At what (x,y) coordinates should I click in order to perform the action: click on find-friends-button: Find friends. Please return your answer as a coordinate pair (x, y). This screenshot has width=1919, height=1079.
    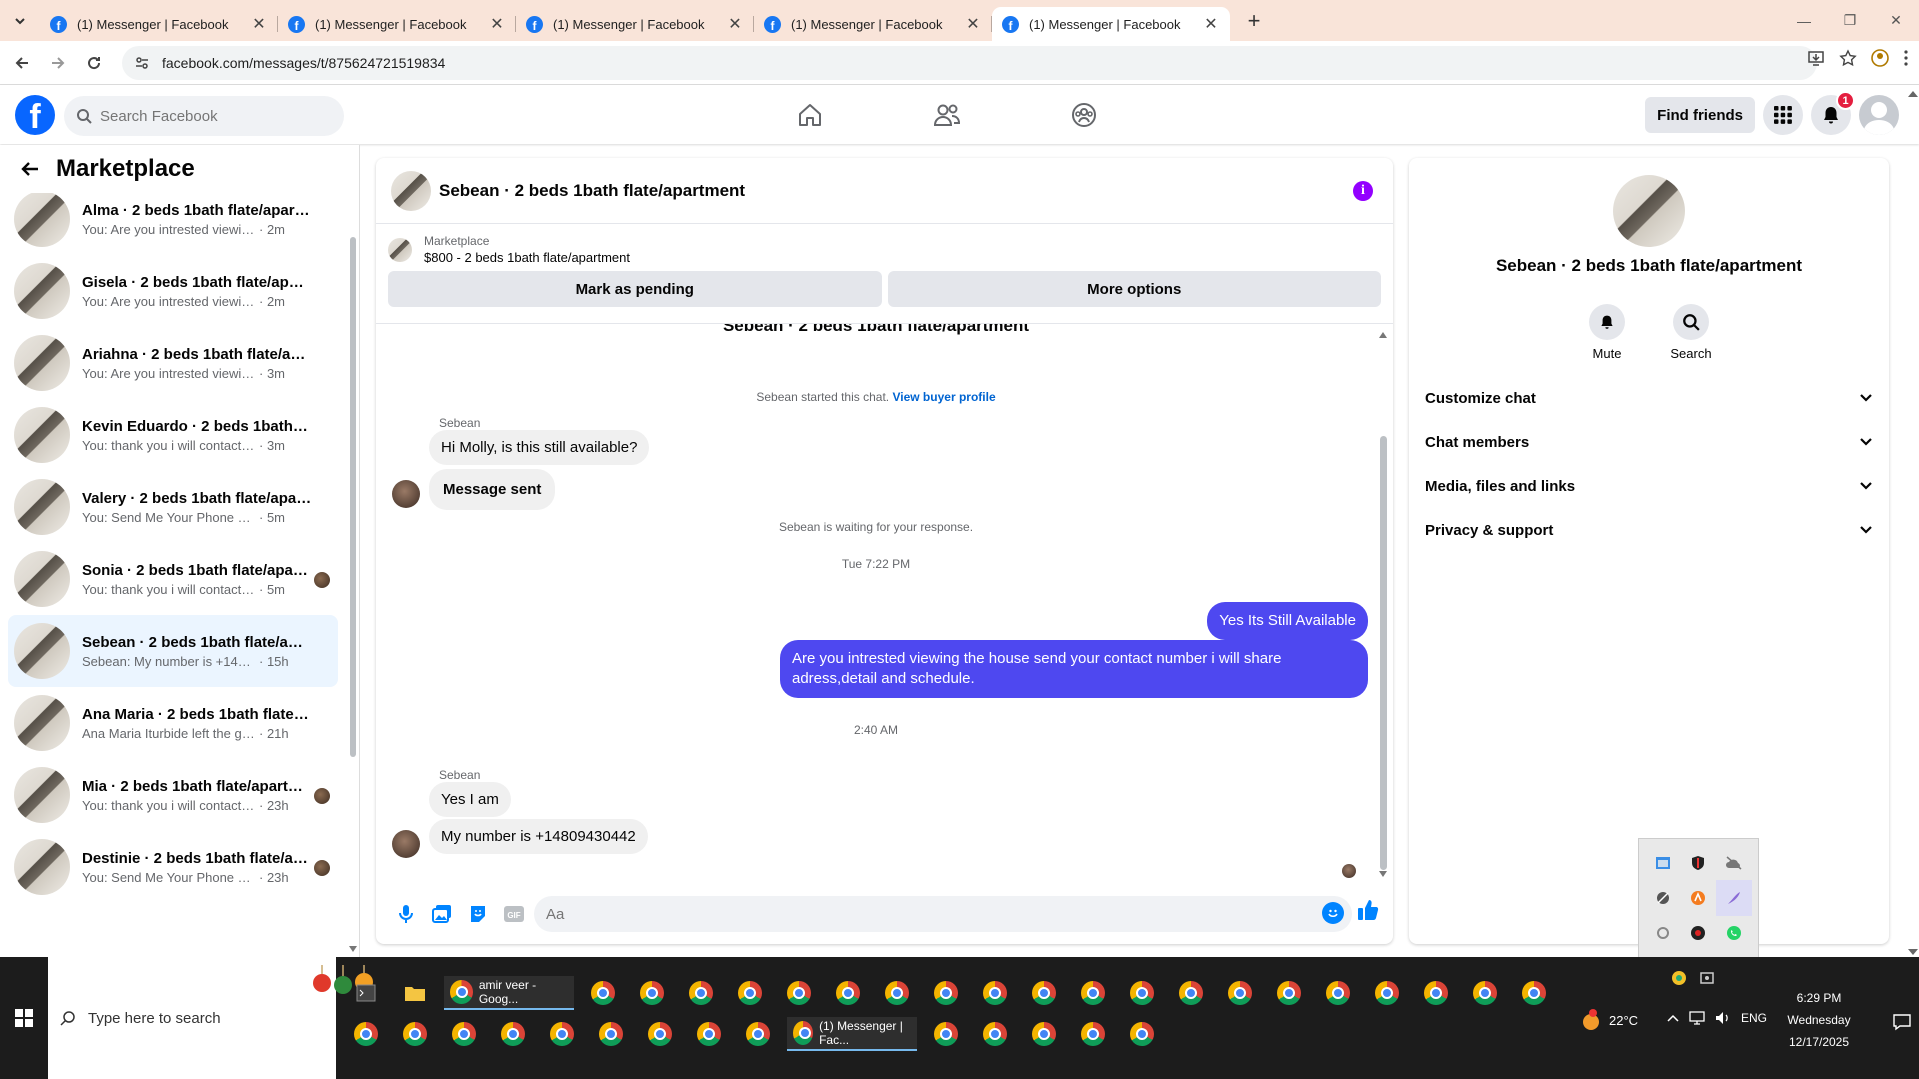
    Looking at the image, I should click on (1700, 115).